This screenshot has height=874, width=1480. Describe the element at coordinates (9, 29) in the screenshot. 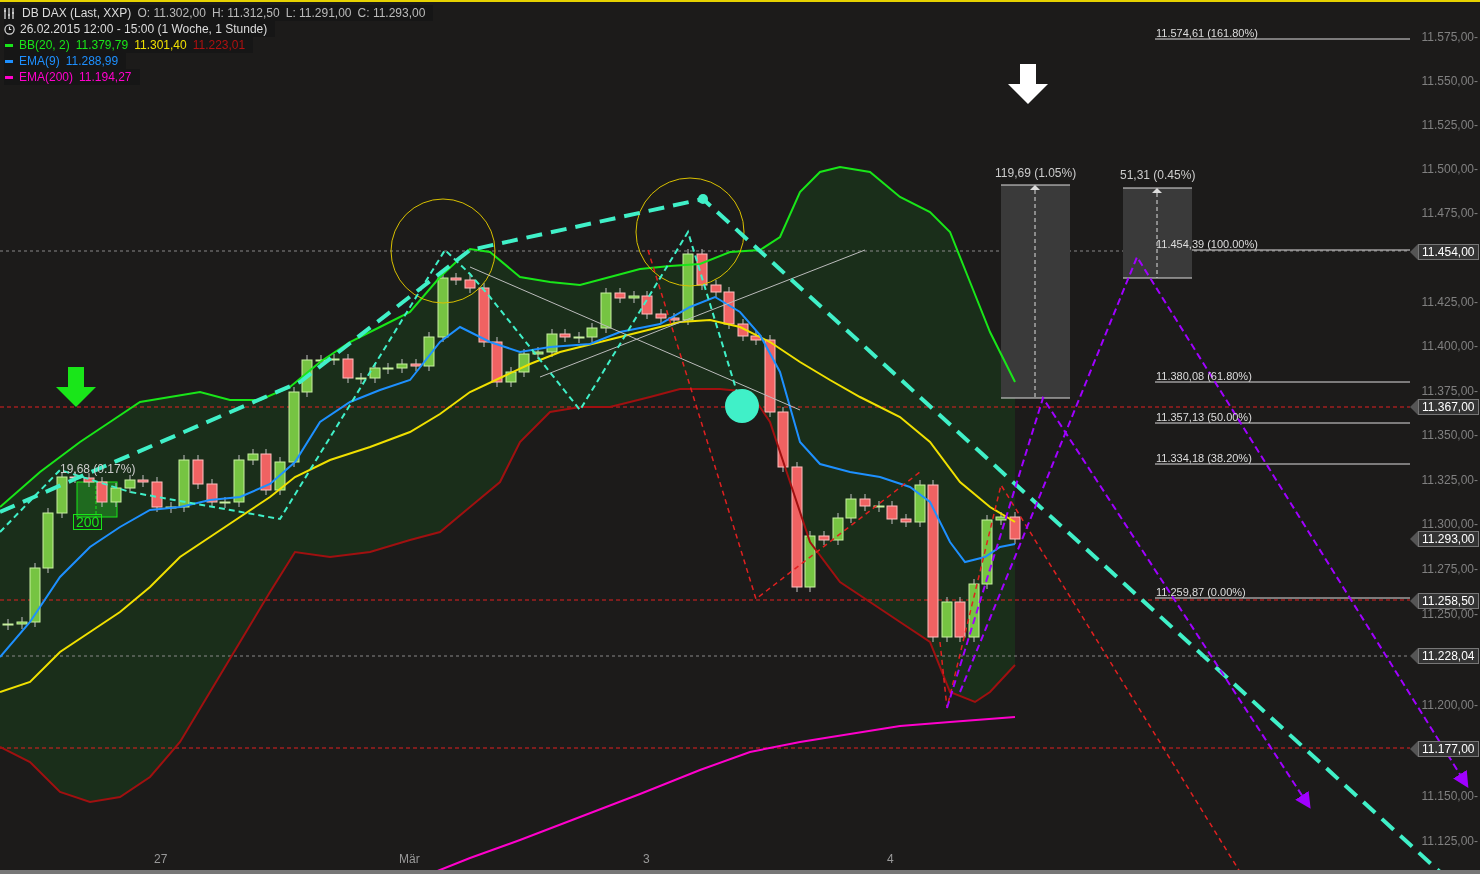

I see `clock-icon` at that location.